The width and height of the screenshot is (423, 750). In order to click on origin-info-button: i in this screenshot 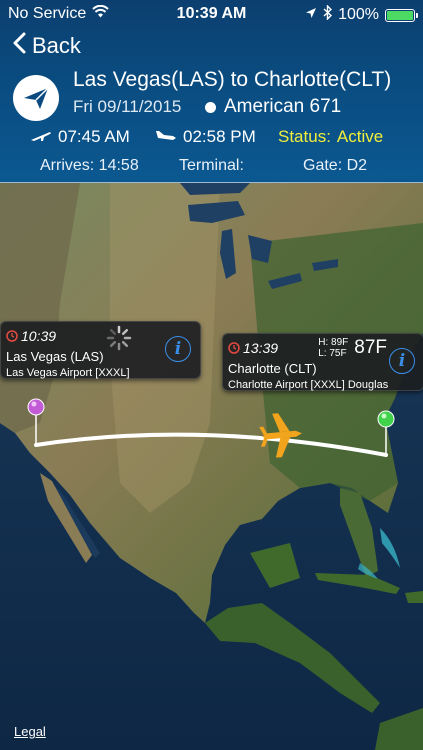, I will do `click(178, 349)`.